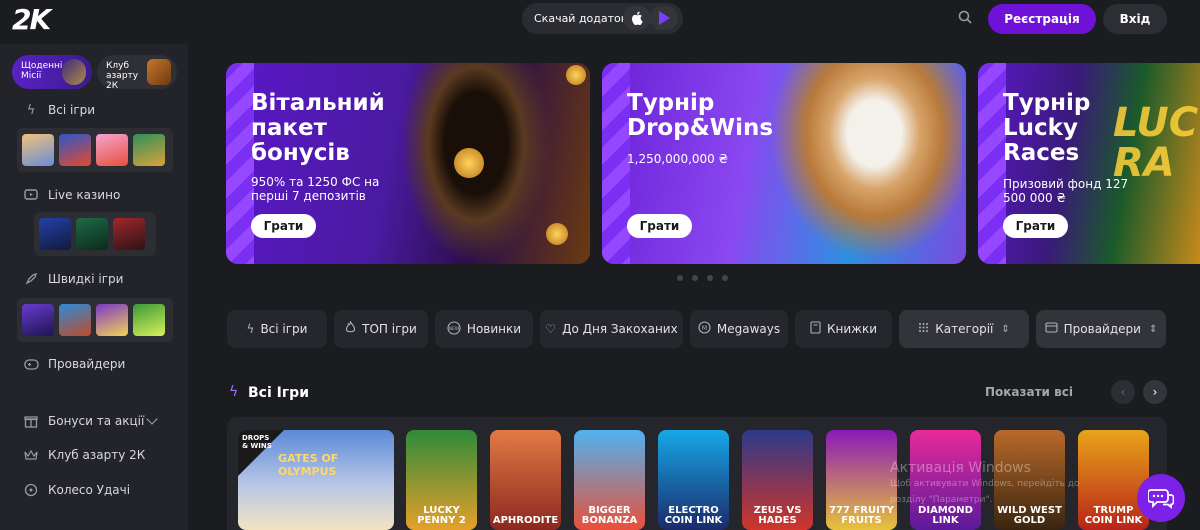  I want to click on apple-icon, so click(637, 18).